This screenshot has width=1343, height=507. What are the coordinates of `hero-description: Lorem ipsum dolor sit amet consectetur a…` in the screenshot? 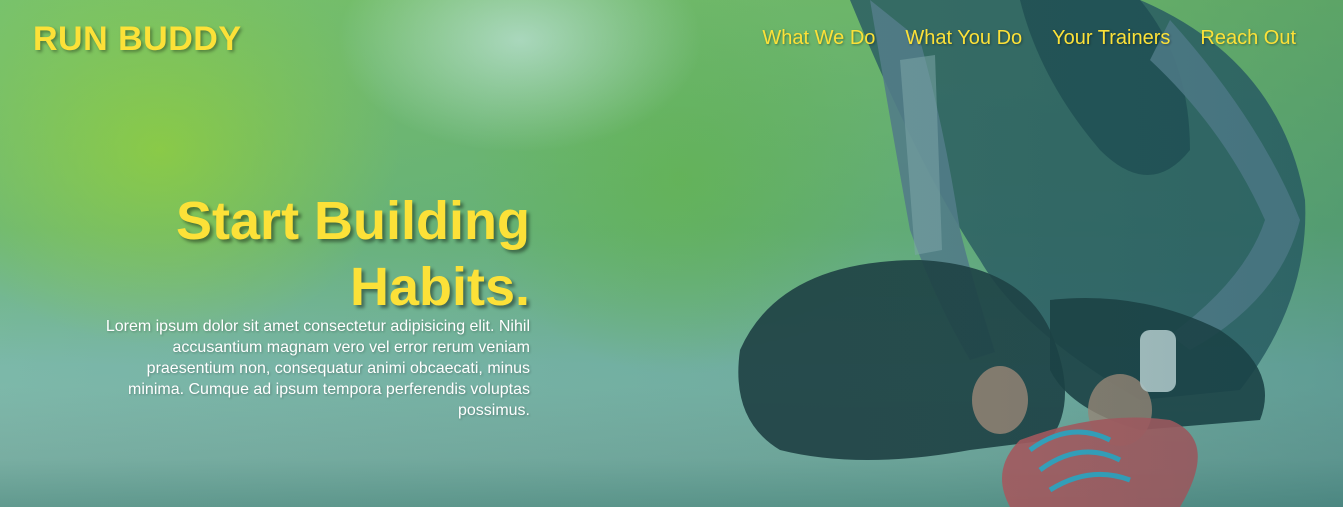 It's located at (317, 368).